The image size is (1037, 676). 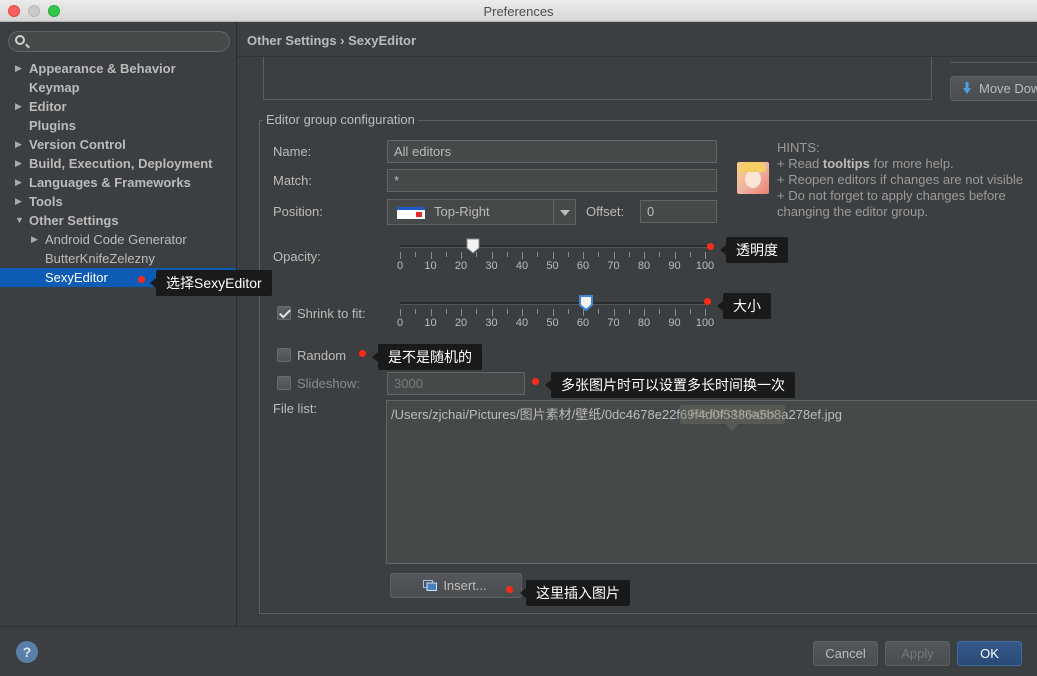 What do you see at coordinates (744, 306) in the screenshot?
I see `annotation-size: 大小` at bounding box center [744, 306].